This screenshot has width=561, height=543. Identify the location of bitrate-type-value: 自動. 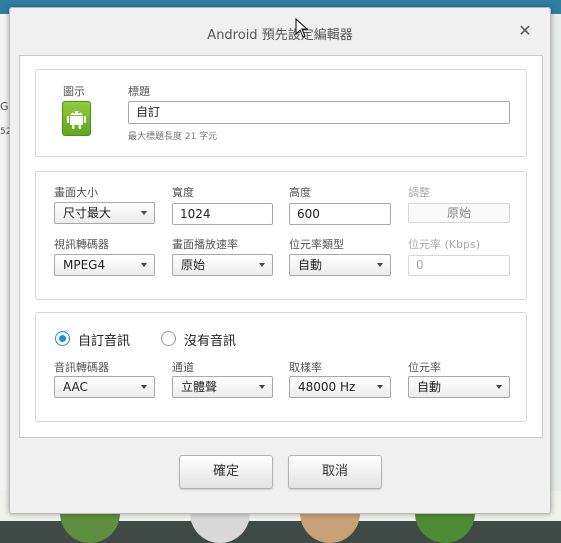
(310, 265).